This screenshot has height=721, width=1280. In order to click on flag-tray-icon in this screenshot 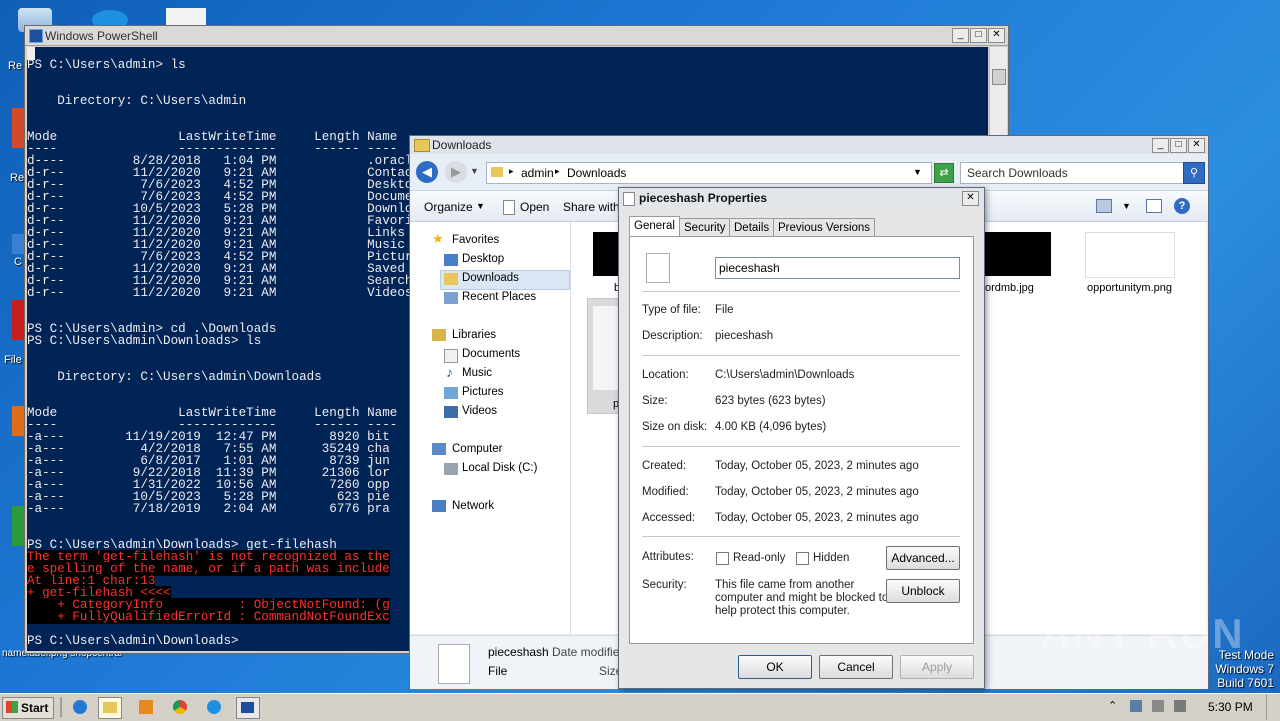, I will do `click(1158, 706)`.